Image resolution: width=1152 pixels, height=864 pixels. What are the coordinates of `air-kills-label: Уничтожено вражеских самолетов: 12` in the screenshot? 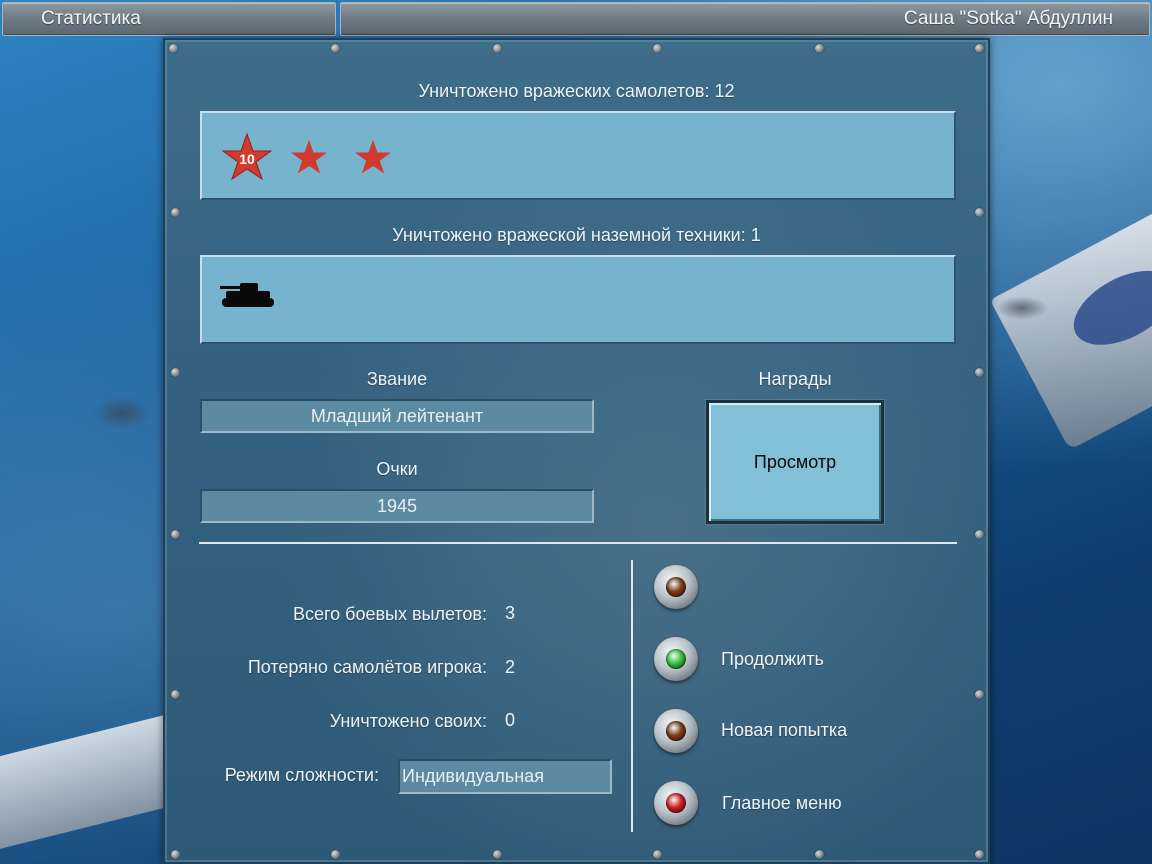 It's located at (576, 91).